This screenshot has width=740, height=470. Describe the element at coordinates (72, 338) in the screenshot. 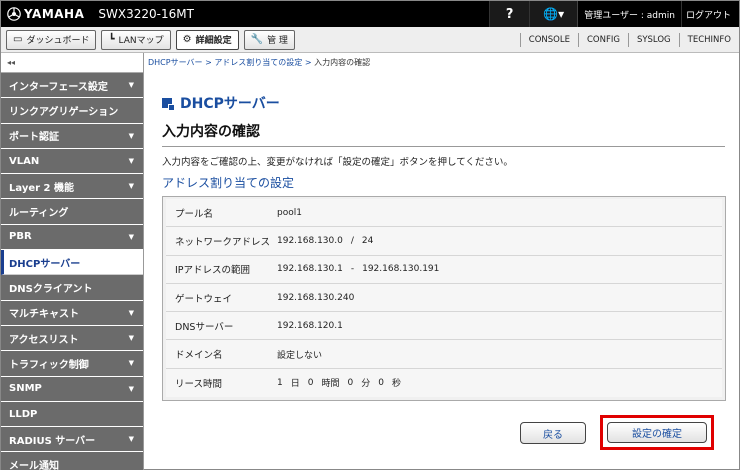

I see `sidebar-item: アクセスリスト ▼` at that location.